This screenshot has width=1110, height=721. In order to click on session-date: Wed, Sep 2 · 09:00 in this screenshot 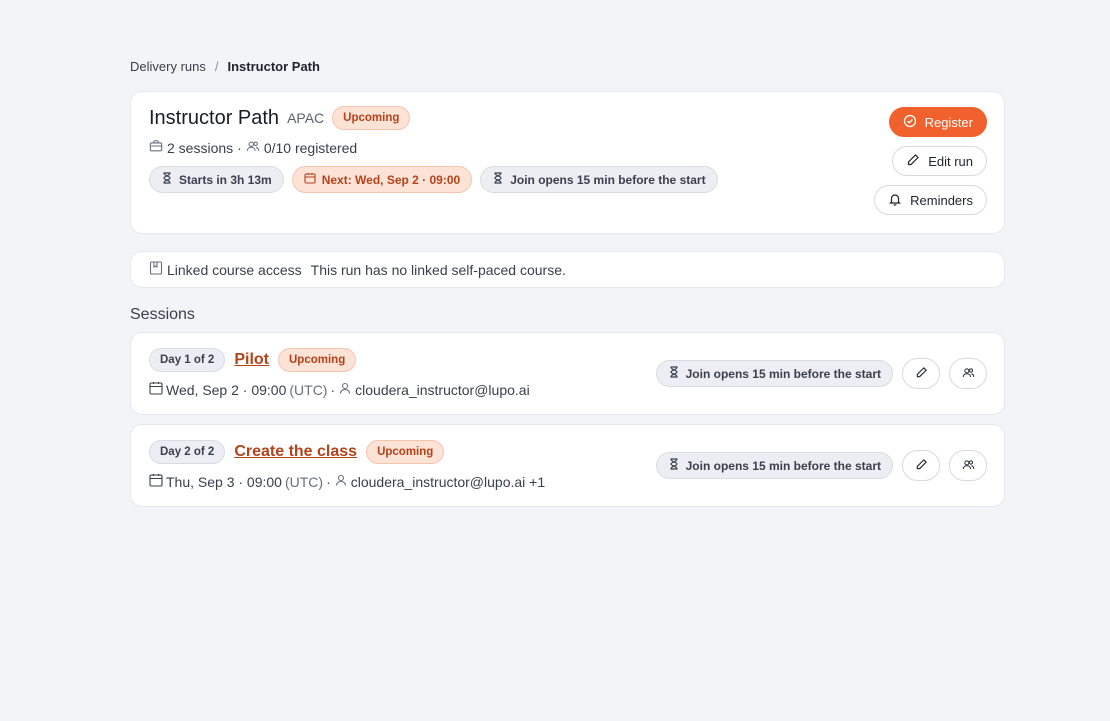, I will do `click(226, 389)`.